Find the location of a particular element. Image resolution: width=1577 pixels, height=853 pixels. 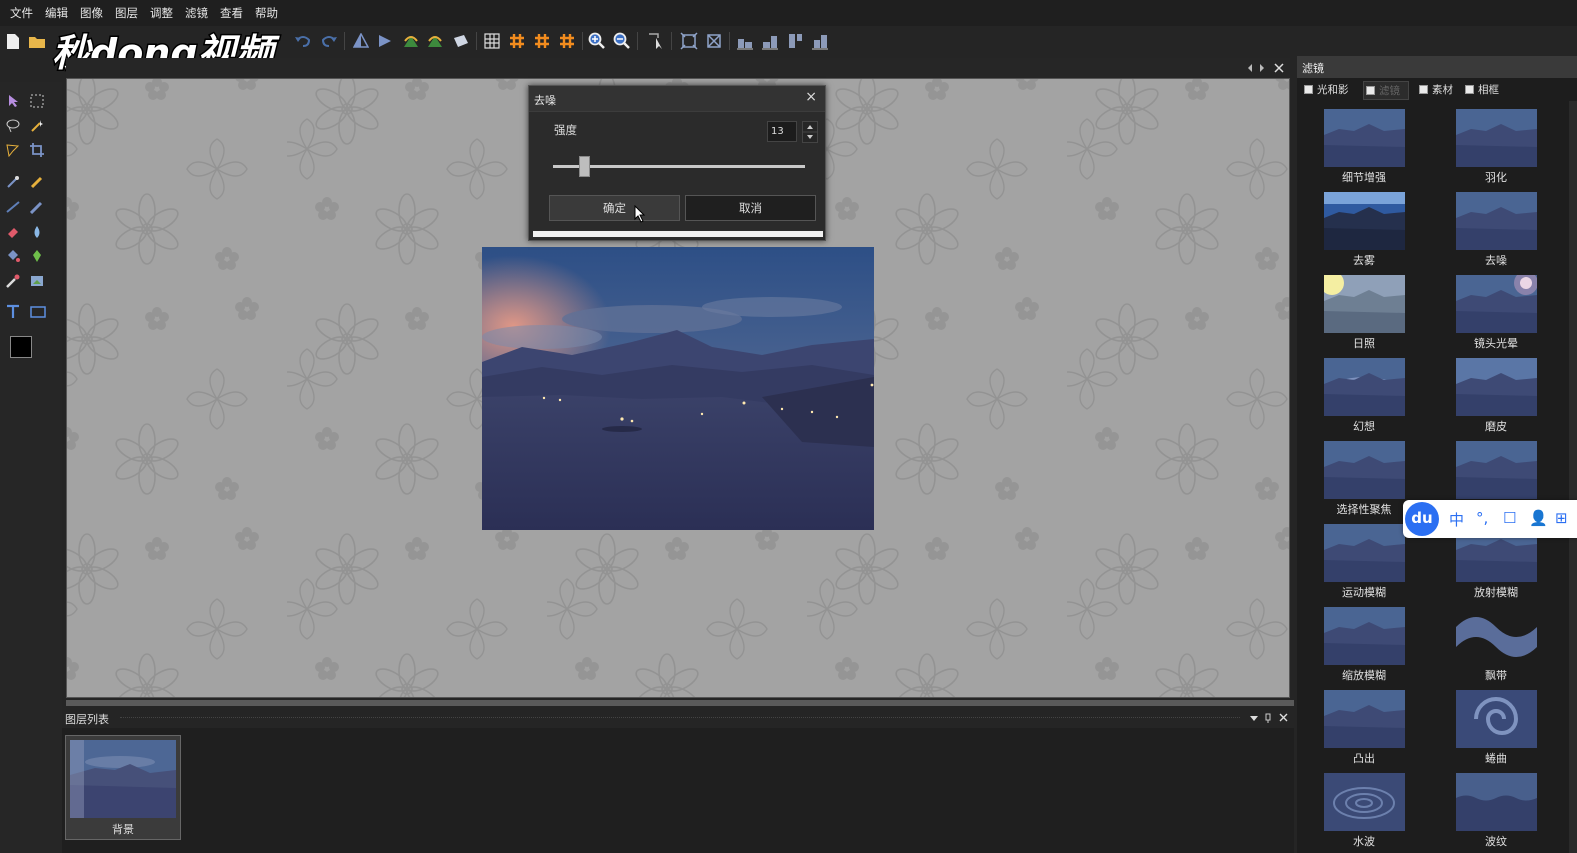

filter-label: 日照 is located at coordinates (1364, 343).